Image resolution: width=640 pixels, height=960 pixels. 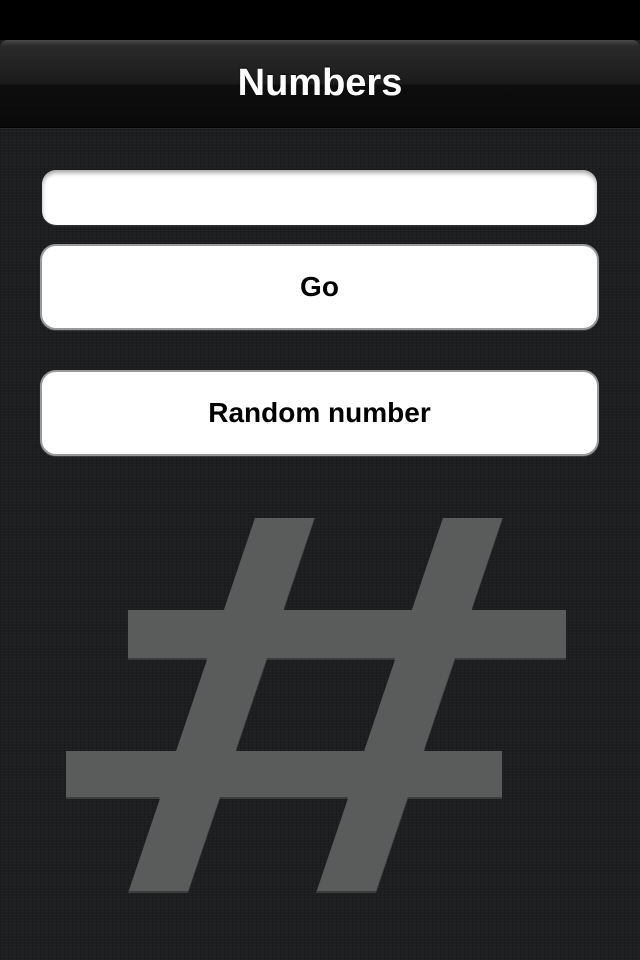 I want to click on hash-bar-bottom, so click(x=284, y=775).